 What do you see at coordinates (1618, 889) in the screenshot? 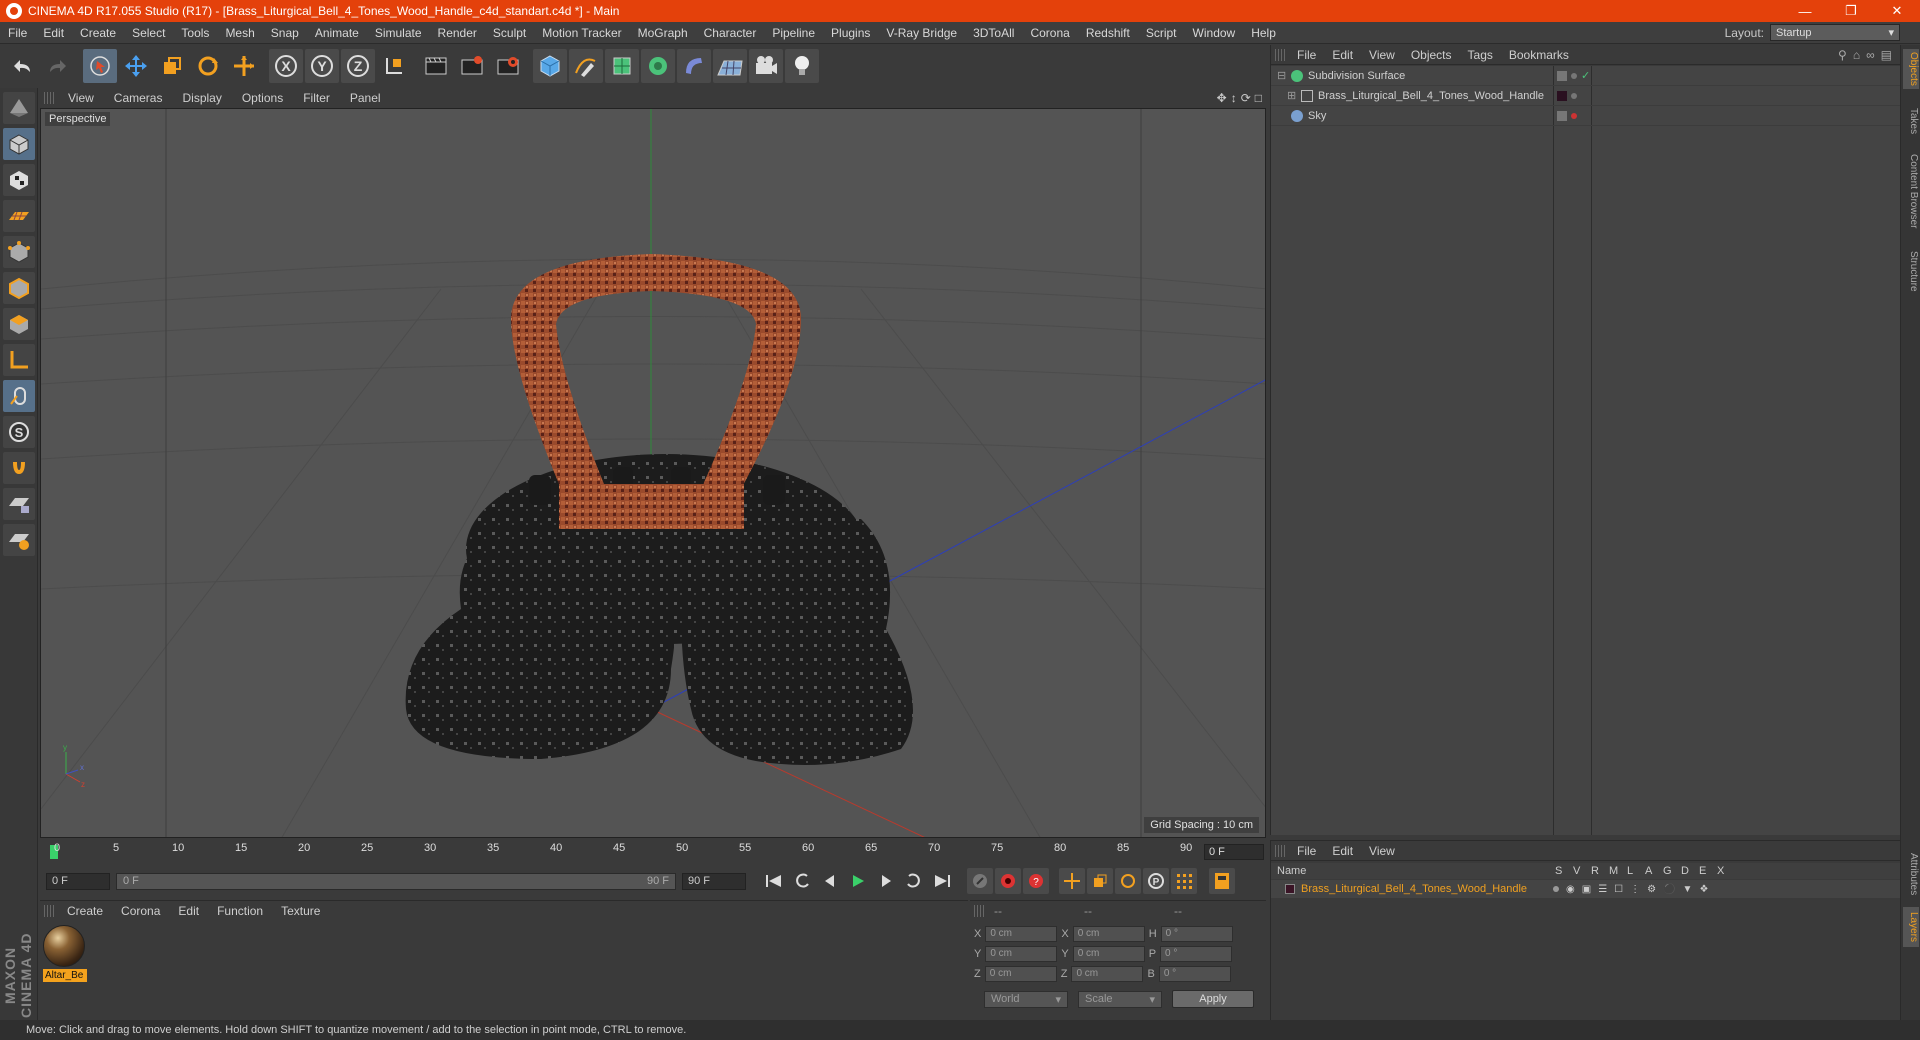
I see `lock-icon: ☐` at bounding box center [1618, 889].